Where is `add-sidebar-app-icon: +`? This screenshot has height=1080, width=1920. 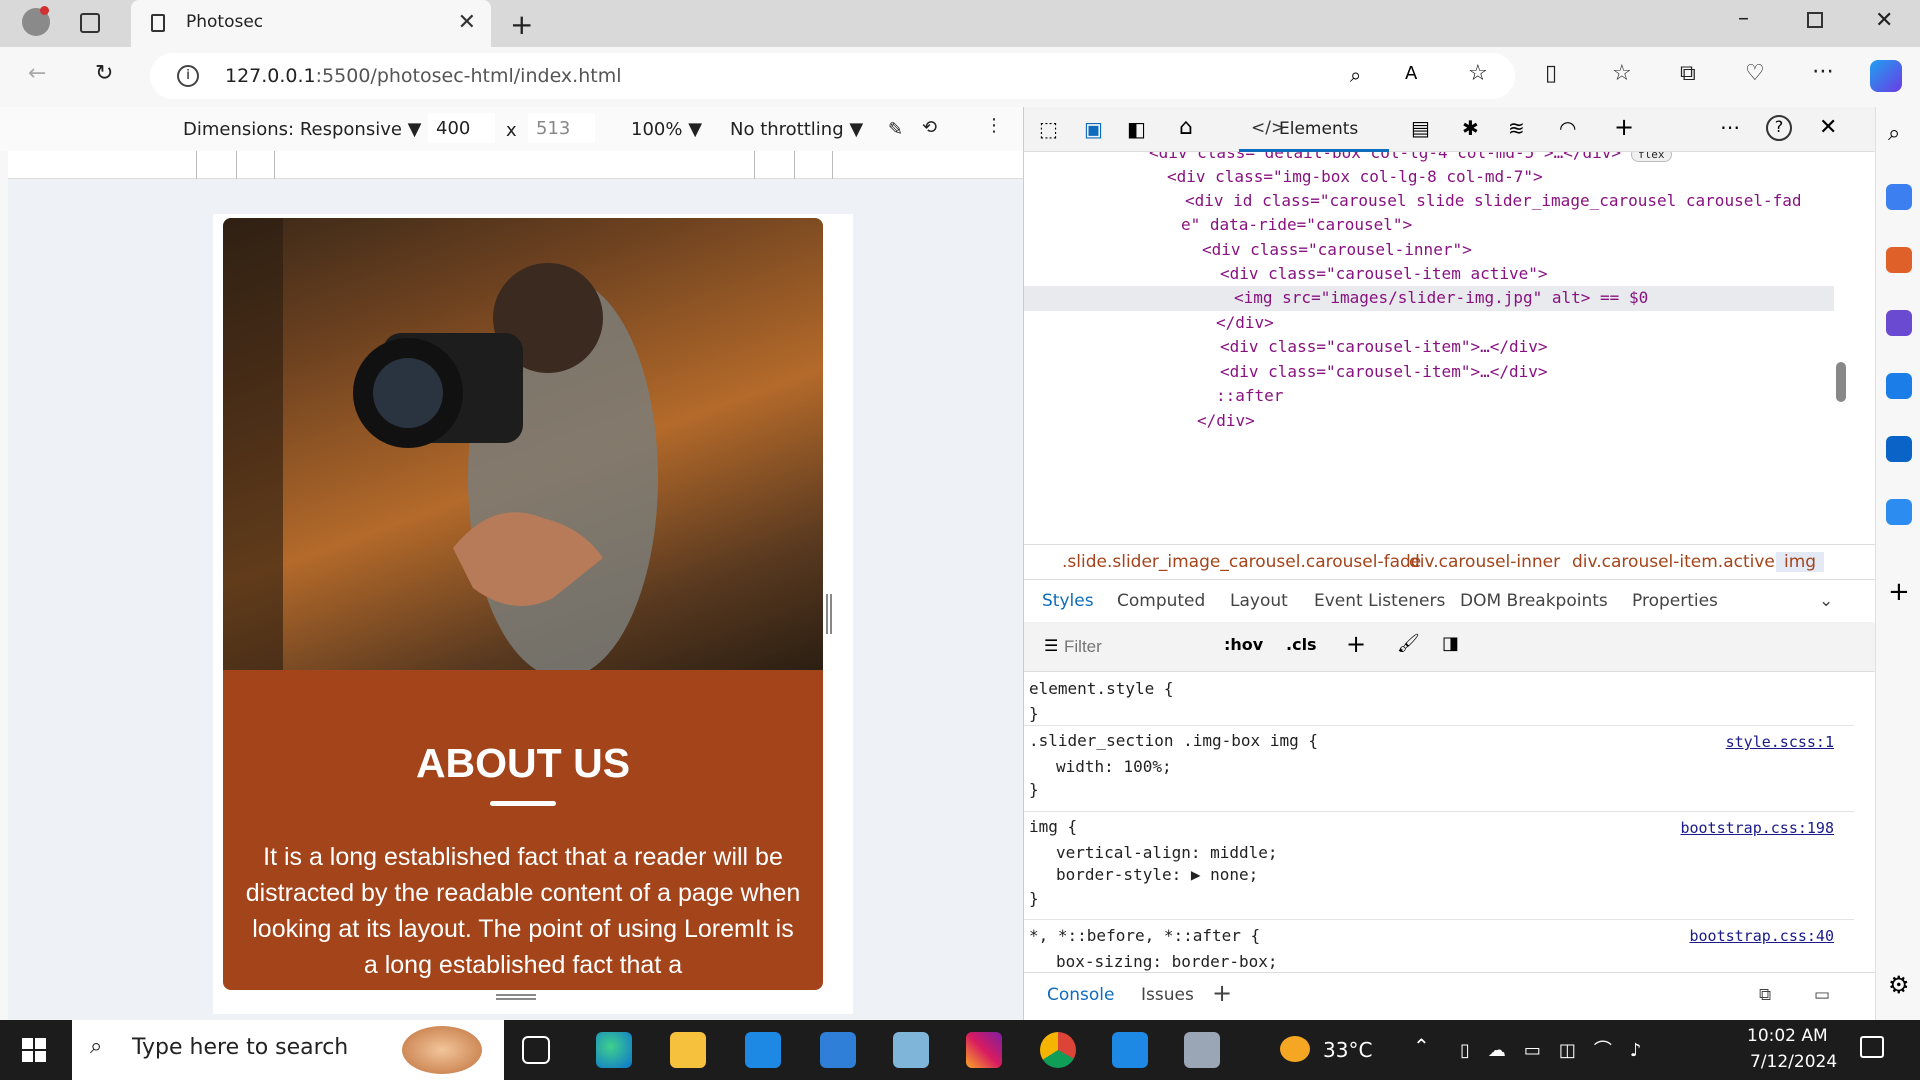 add-sidebar-app-icon: + is located at coordinates (1899, 592).